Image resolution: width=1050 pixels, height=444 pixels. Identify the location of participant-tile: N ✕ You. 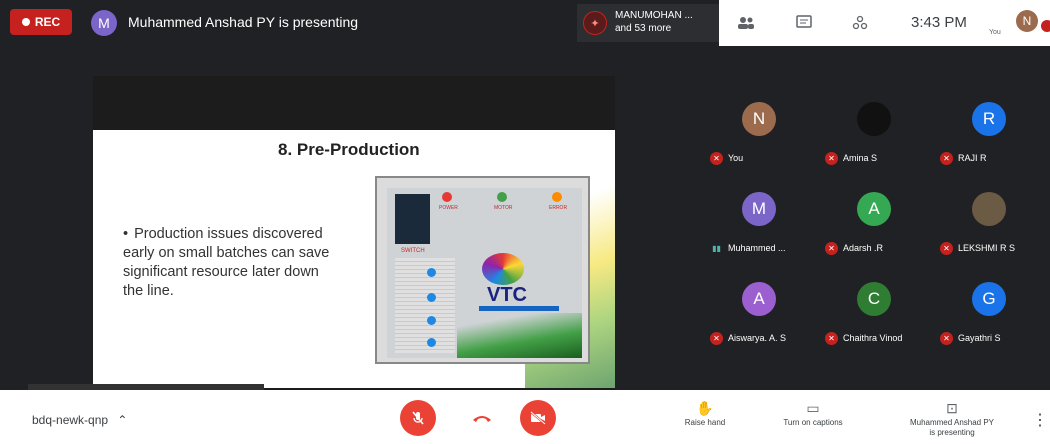
(762, 135).